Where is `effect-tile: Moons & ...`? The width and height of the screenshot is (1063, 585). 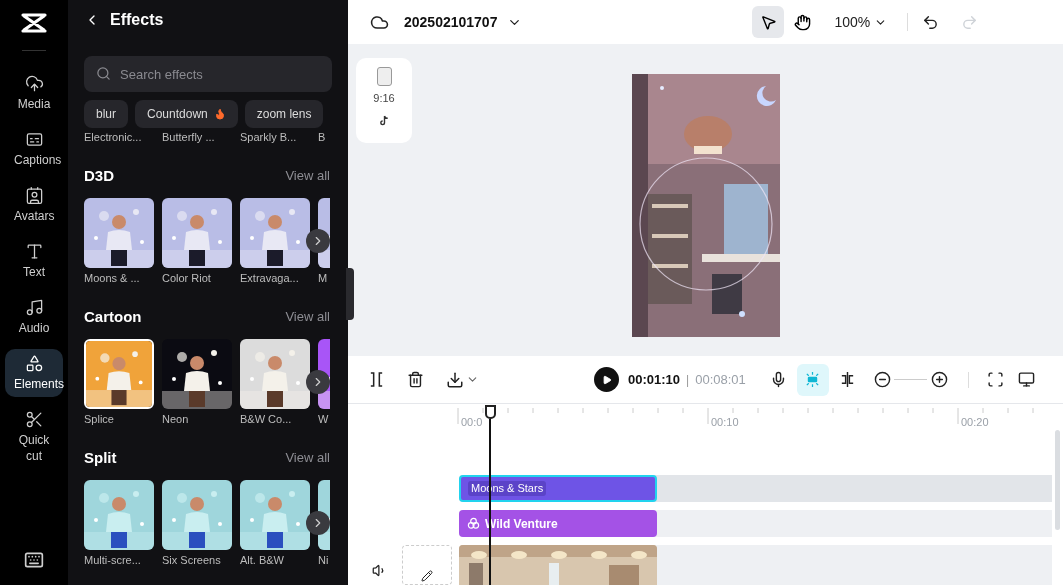 effect-tile: Moons & ... is located at coordinates (119, 241).